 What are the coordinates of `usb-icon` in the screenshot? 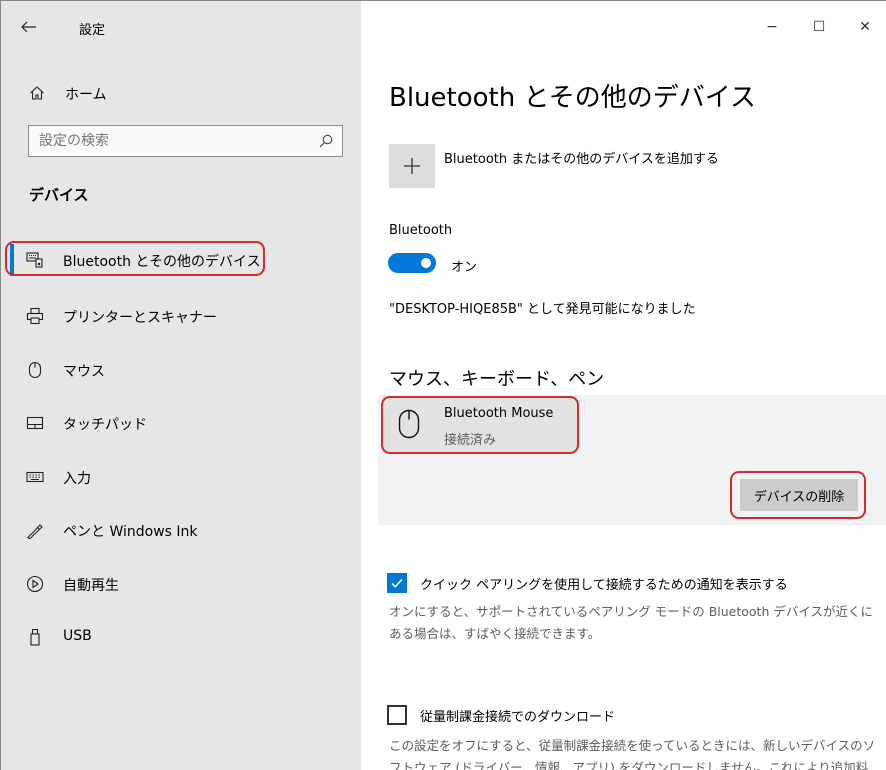 It's located at (35, 637).